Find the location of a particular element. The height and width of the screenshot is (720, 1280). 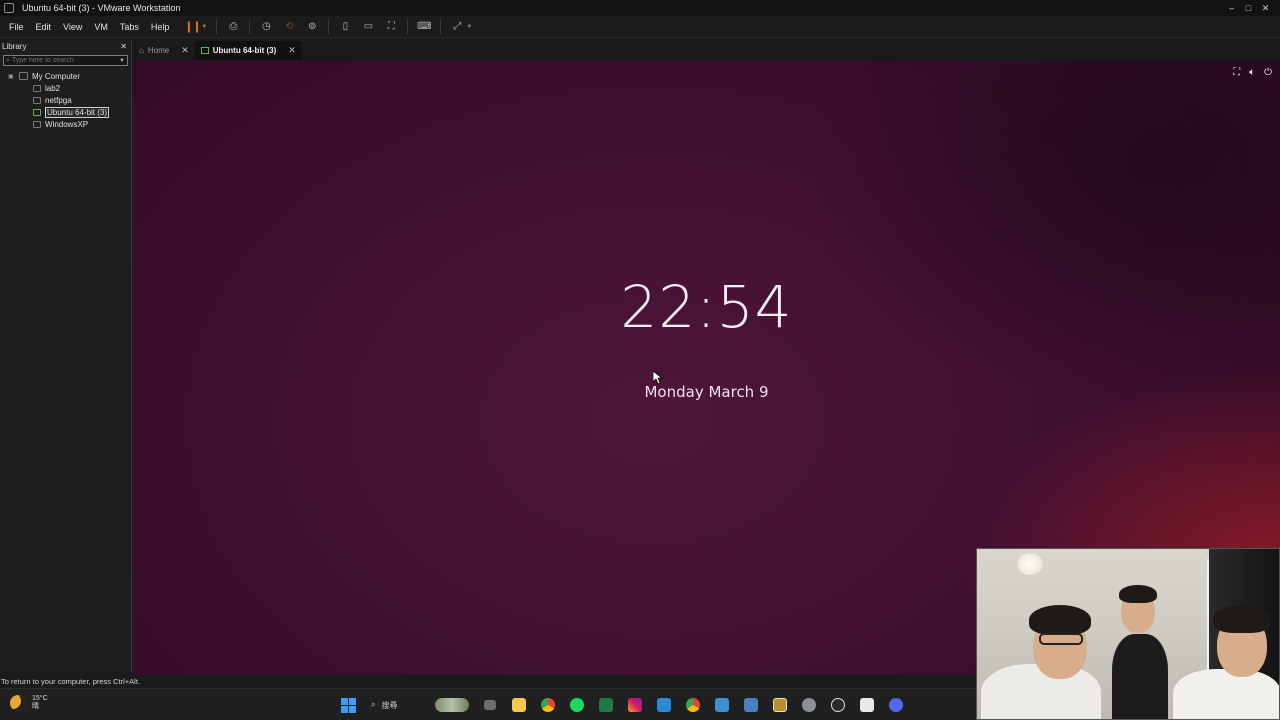

lock-screen-date: Monday March 9 is located at coordinates (706, 392).